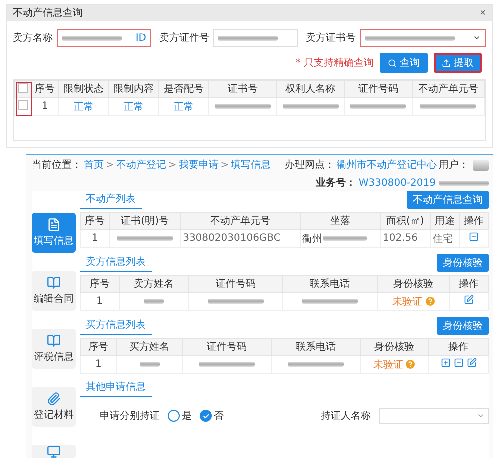 The height and width of the screenshot is (458, 499). Describe the element at coordinates (198, 165) in the screenshot. I see `breadcrumb-link: 我要申请` at that location.